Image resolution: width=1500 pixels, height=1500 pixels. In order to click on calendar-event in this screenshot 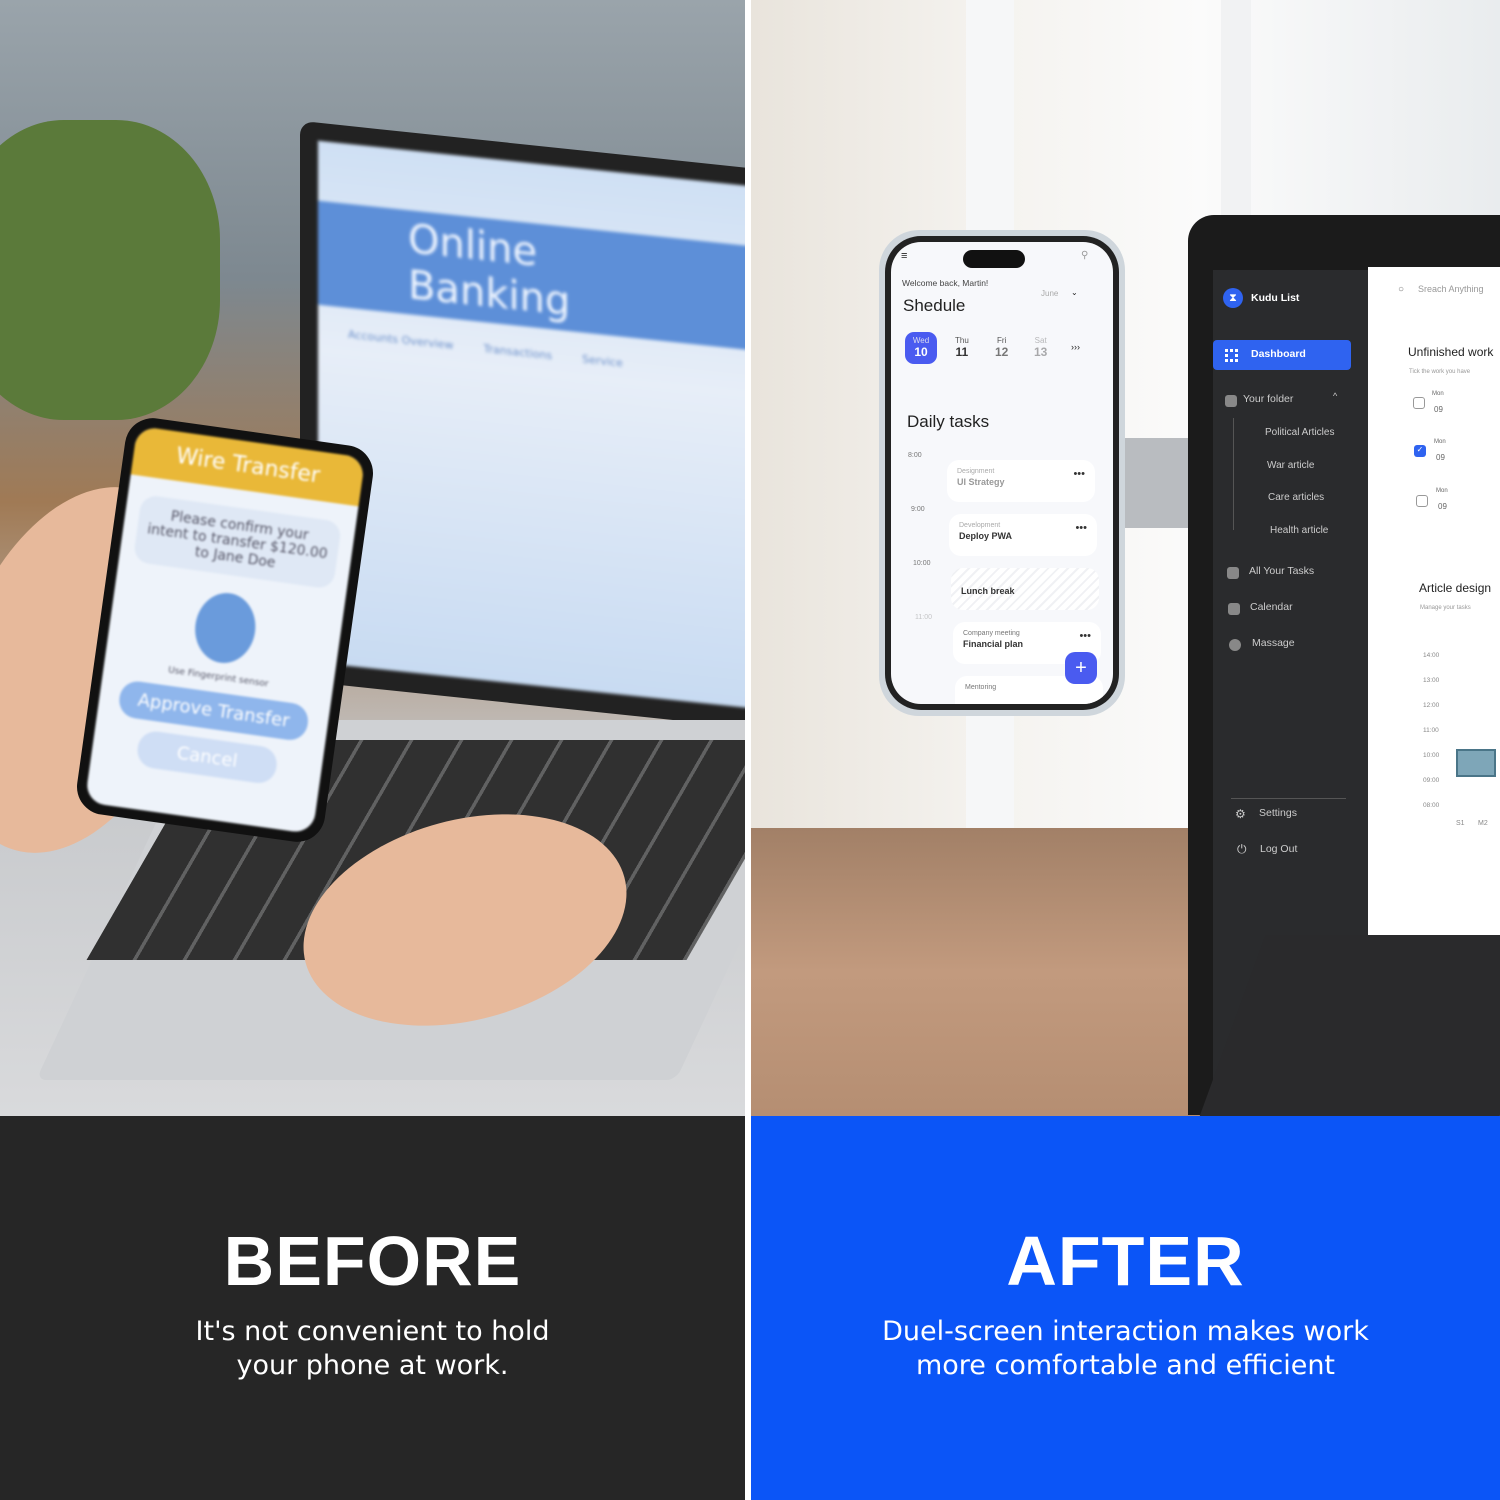, I will do `click(1476, 763)`.